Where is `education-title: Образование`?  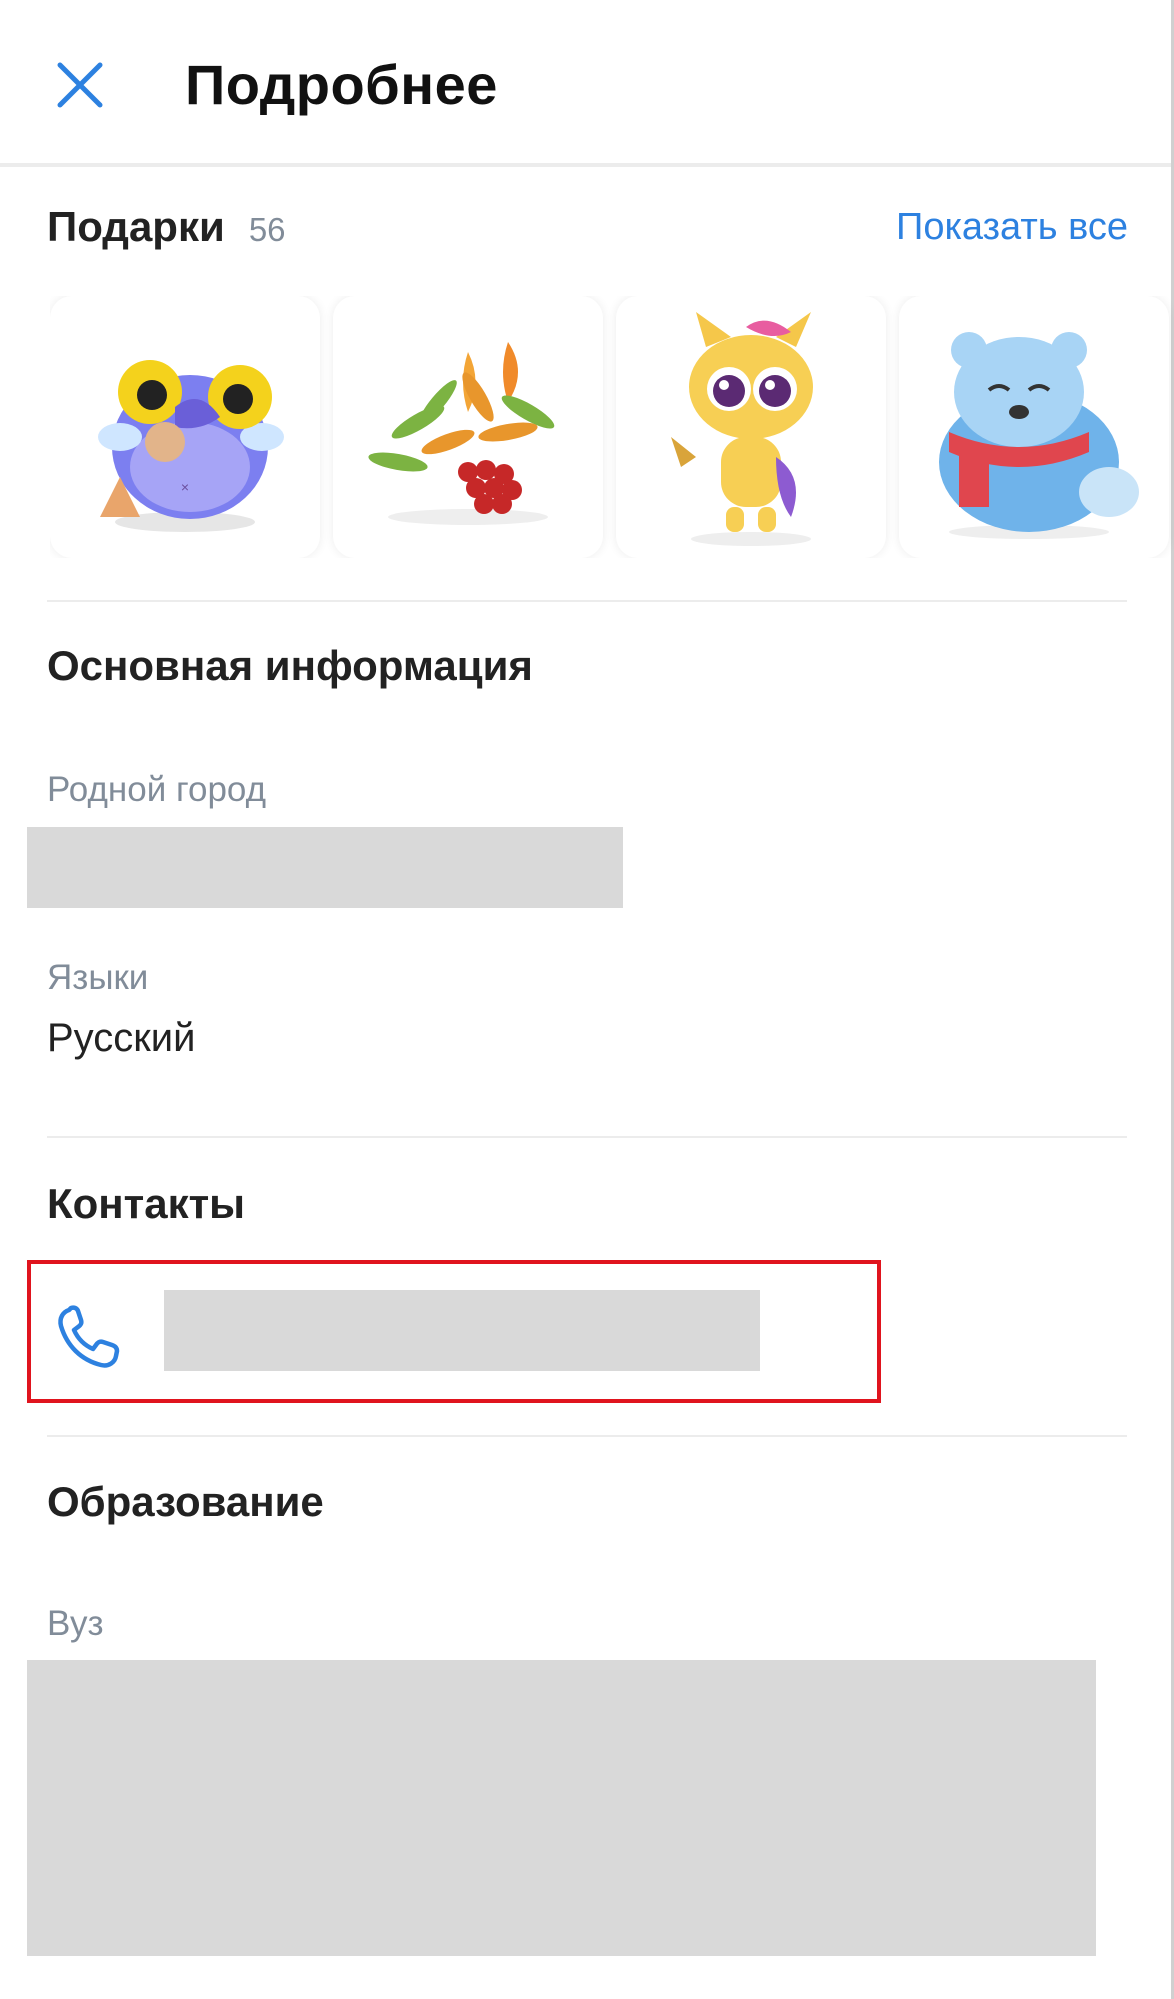
education-title: Образование is located at coordinates (185, 1501).